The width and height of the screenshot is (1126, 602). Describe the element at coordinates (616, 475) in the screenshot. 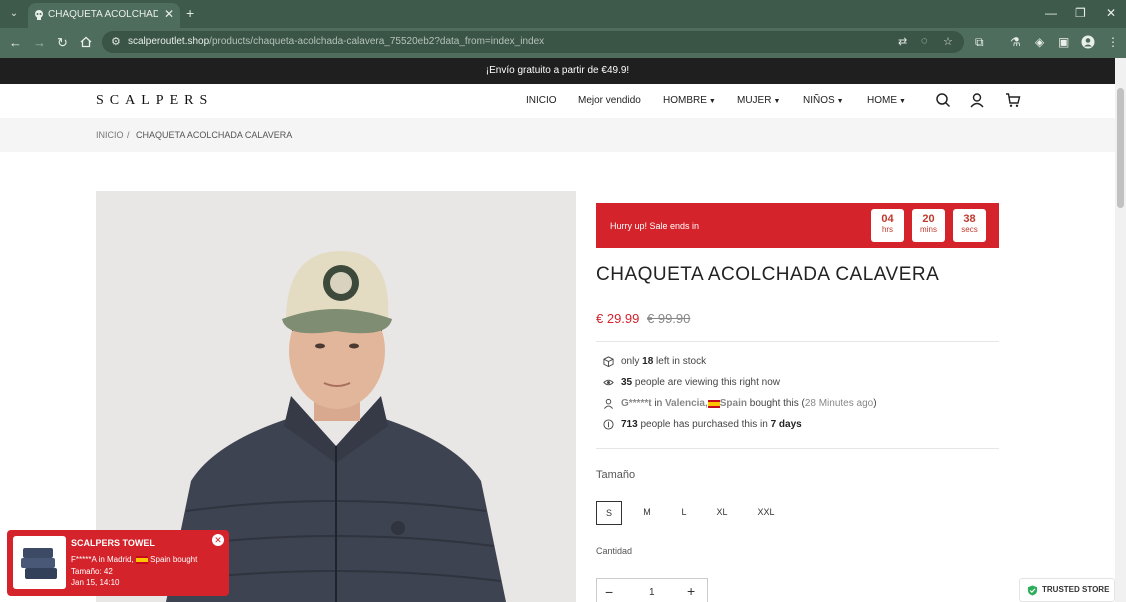

I see `size-label: Tamaño` at that location.